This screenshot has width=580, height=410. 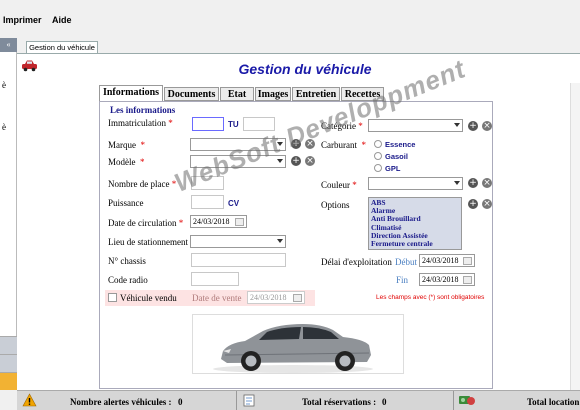 I want to click on add-couleur-icon: +, so click(x=473, y=183).